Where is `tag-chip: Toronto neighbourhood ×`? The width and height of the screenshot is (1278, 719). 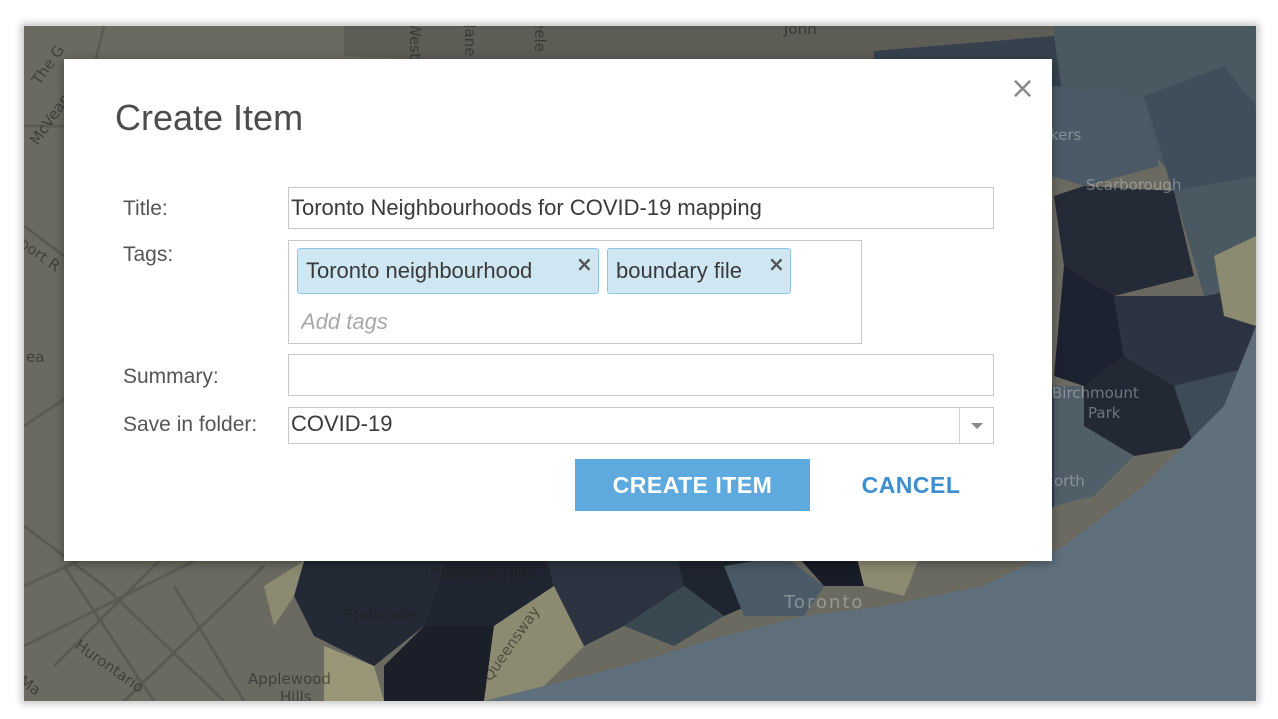 tag-chip: Toronto neighbourhood × is located at coordinates (448, 271).